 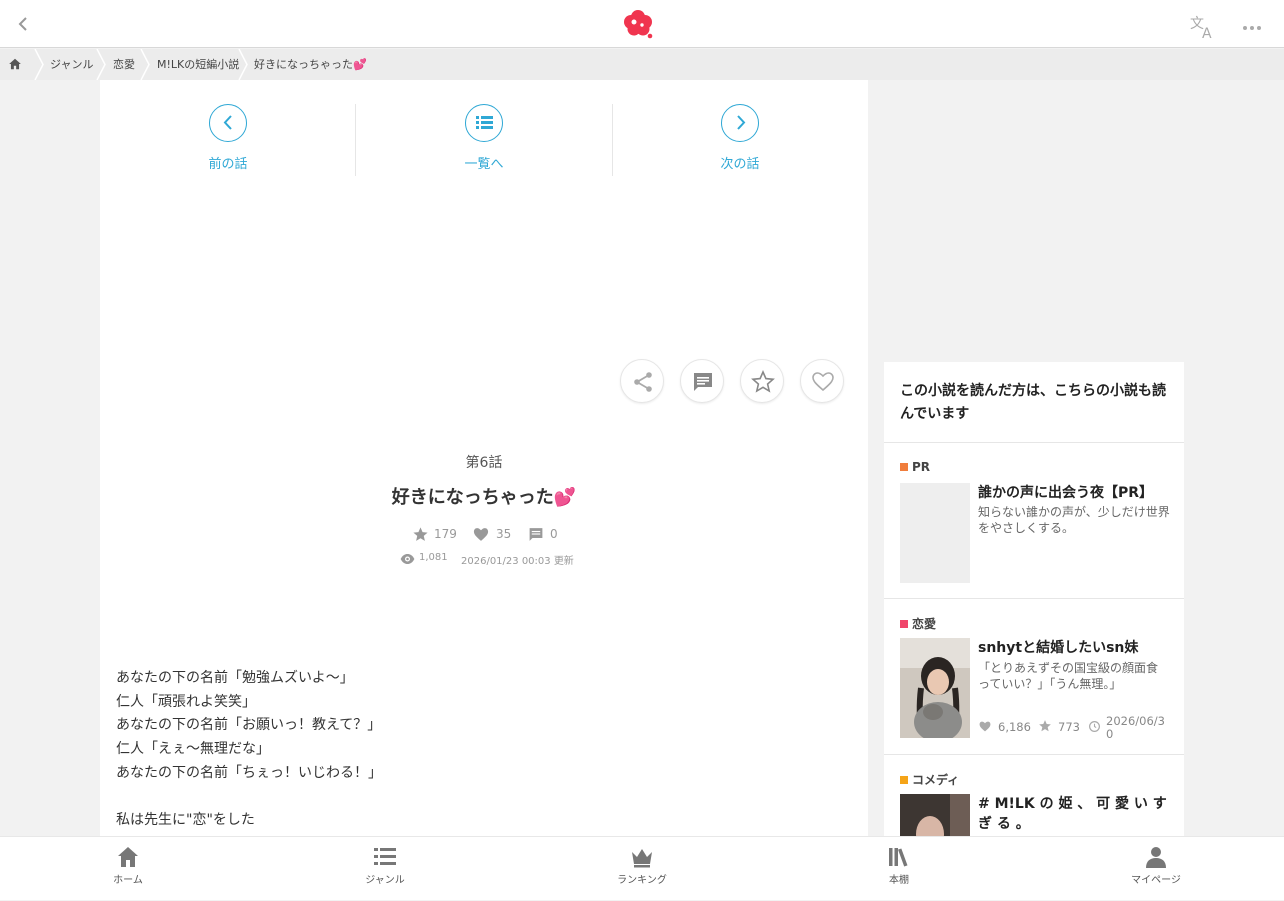 I want to click on like-heart-button, so click(x=822, y=381).